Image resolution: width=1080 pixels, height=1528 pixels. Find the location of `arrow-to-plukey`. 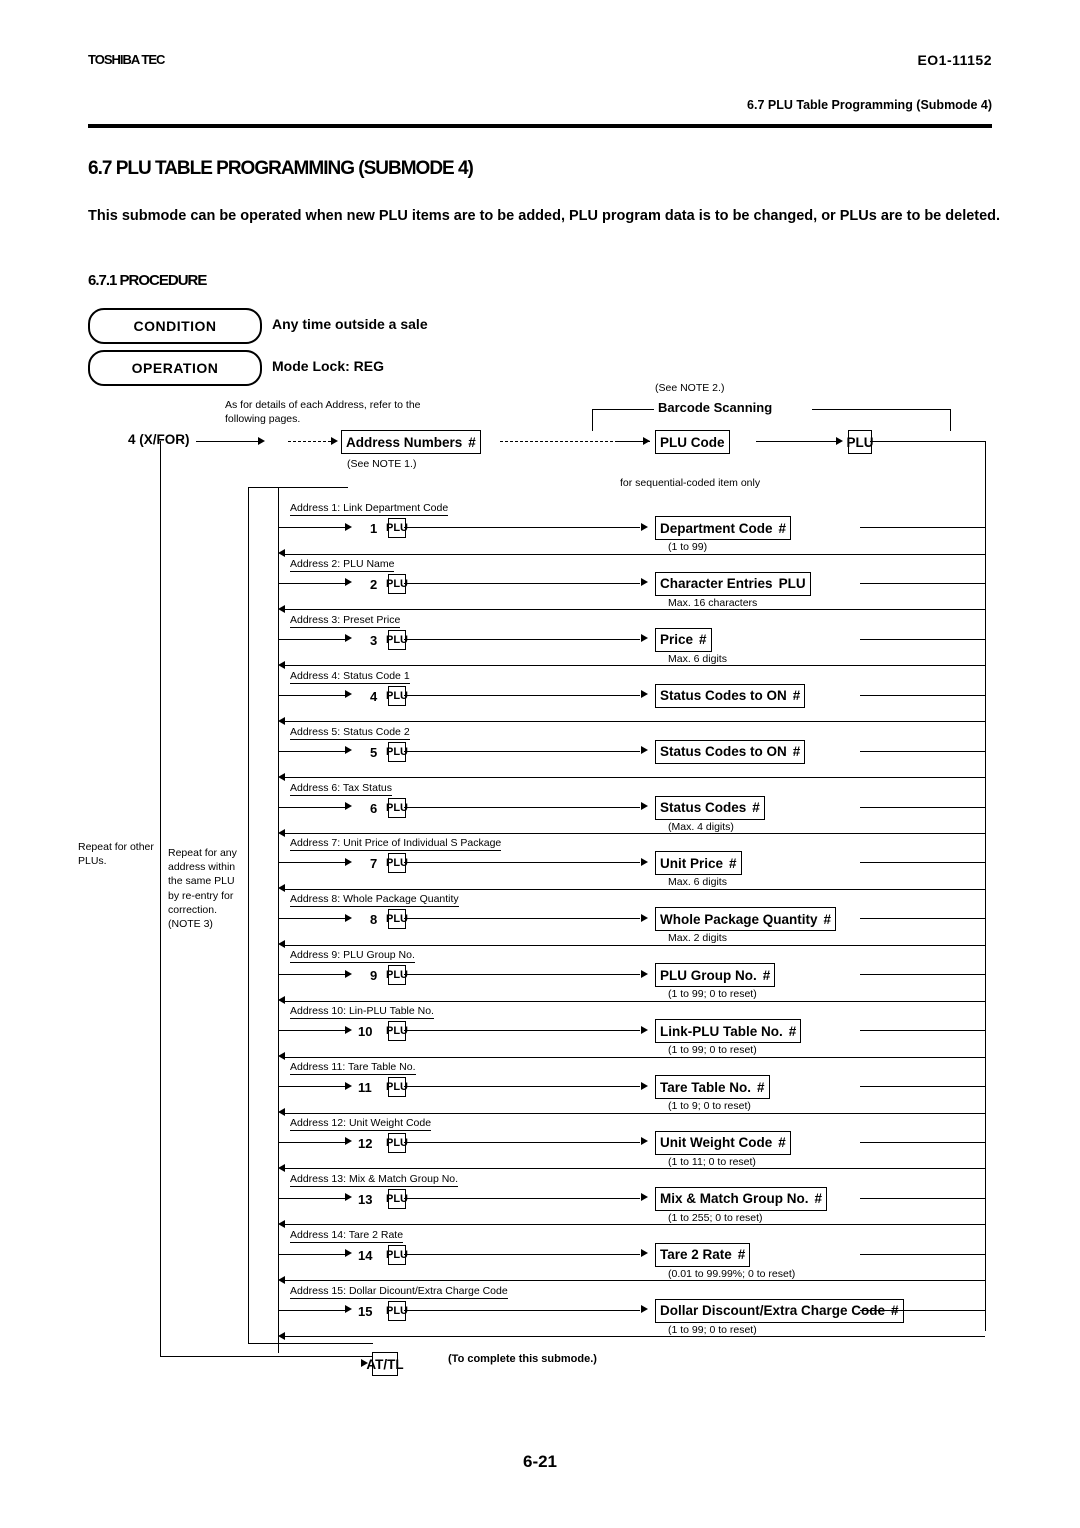

arrow-to-plukey is located at coordinates (839, 440).